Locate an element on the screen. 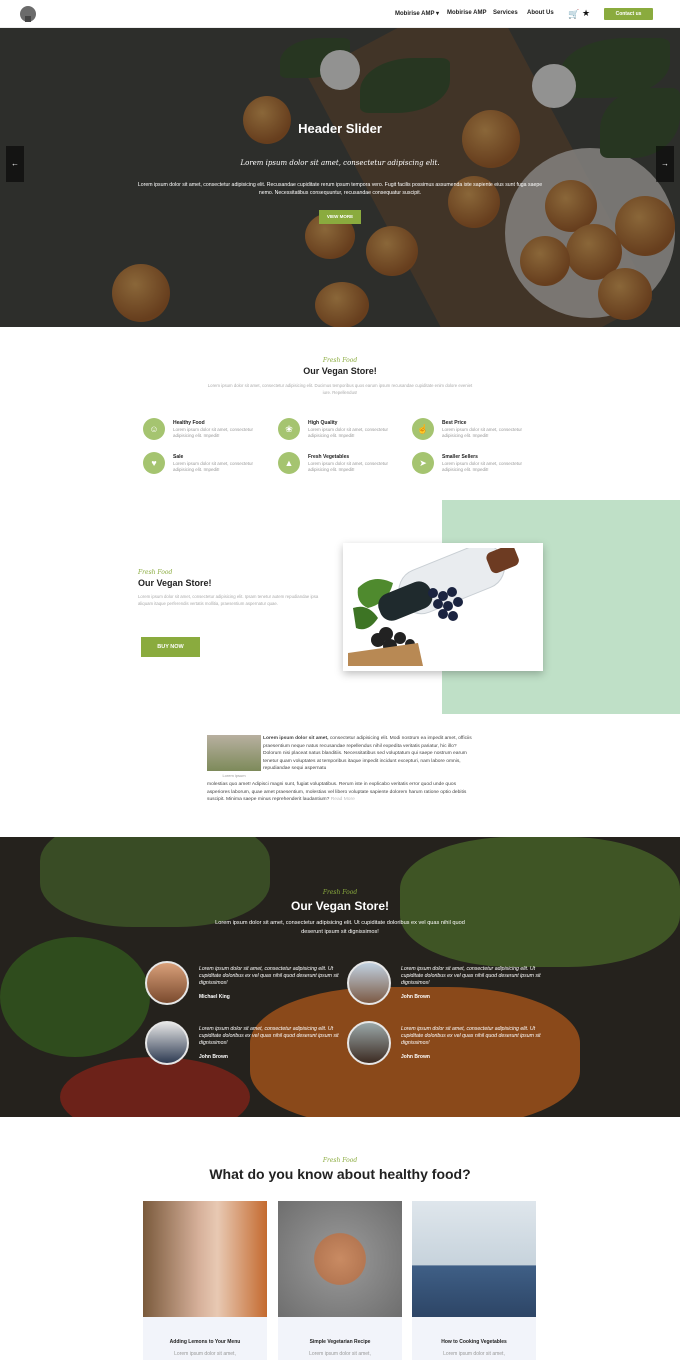  nav-link-mobirise-amp: Mobirise AMP is located at coordinates (466, 13).